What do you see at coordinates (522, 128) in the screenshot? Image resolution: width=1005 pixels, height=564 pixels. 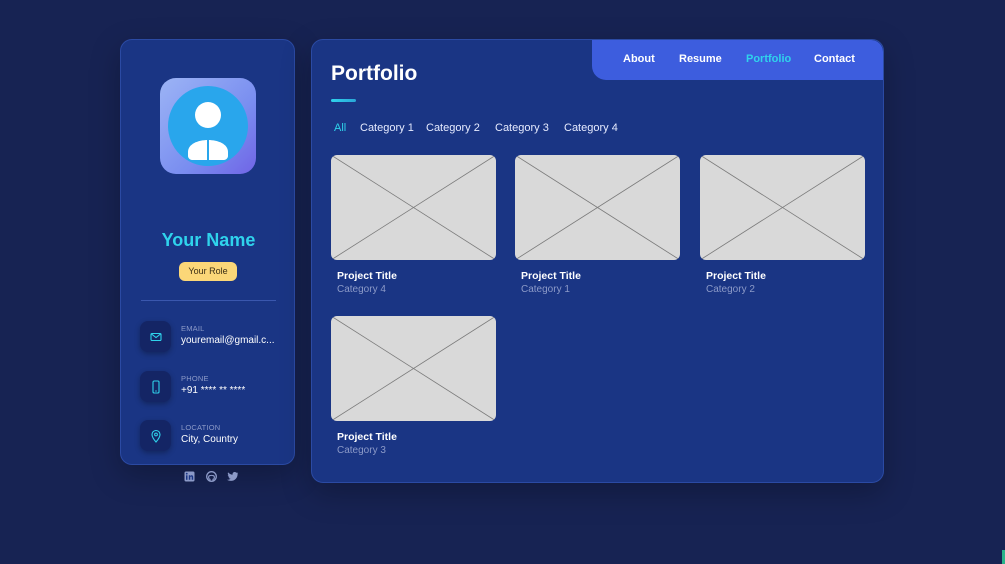 I see `filter-category-3: Category 3` at bounding box center [522, 128].